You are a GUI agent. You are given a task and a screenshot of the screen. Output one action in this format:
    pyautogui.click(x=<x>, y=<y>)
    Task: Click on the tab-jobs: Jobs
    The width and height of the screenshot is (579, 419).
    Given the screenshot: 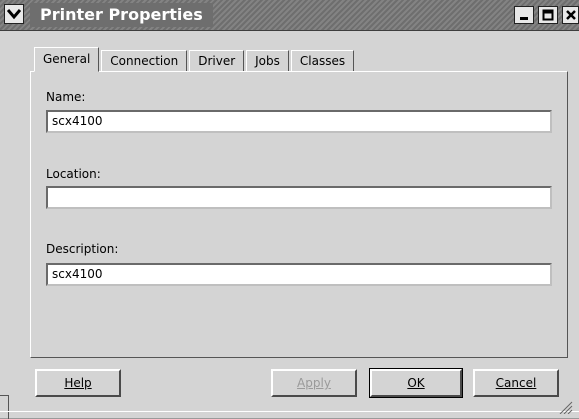 What is the action you would take?
    pyautogui.click(x=267, y=60)
    